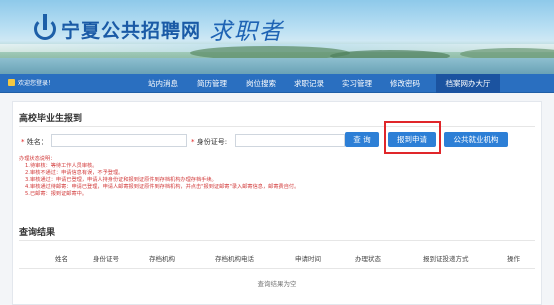 Image resolution: width=554 pixels, height=305 pixels. I want to click on note-line: 5.已邮寄：报到证邮寄中。, so click(56, 194).